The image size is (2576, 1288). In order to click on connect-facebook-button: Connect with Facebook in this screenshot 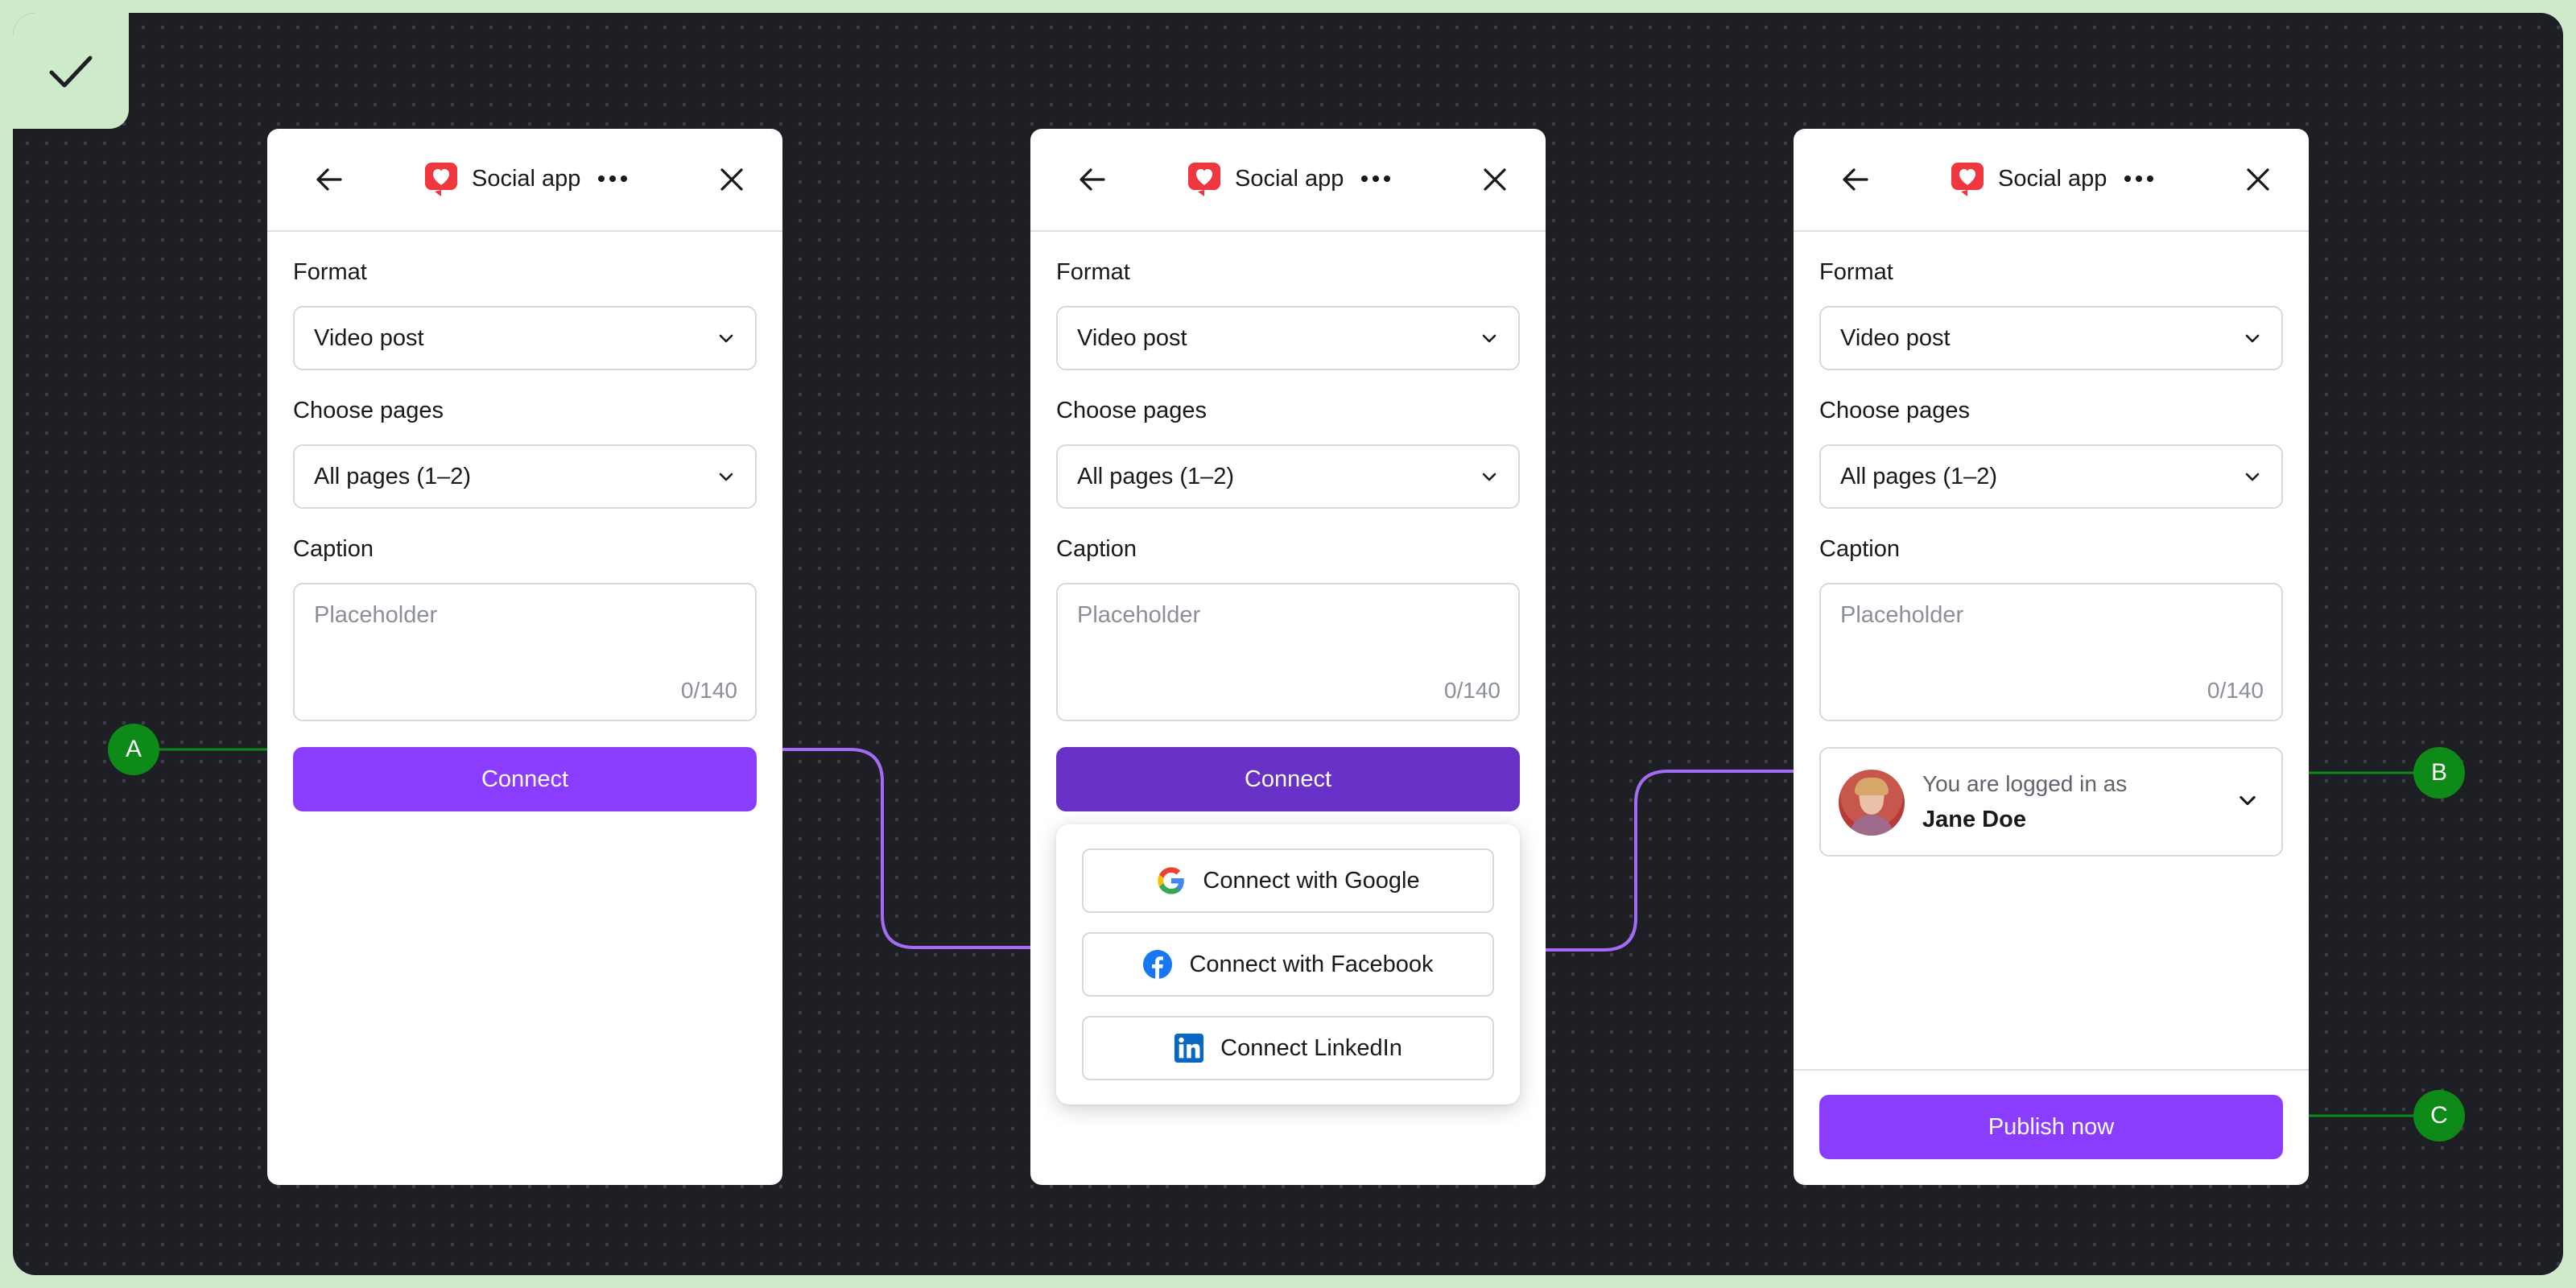, I will do `click(1288, 965)`.